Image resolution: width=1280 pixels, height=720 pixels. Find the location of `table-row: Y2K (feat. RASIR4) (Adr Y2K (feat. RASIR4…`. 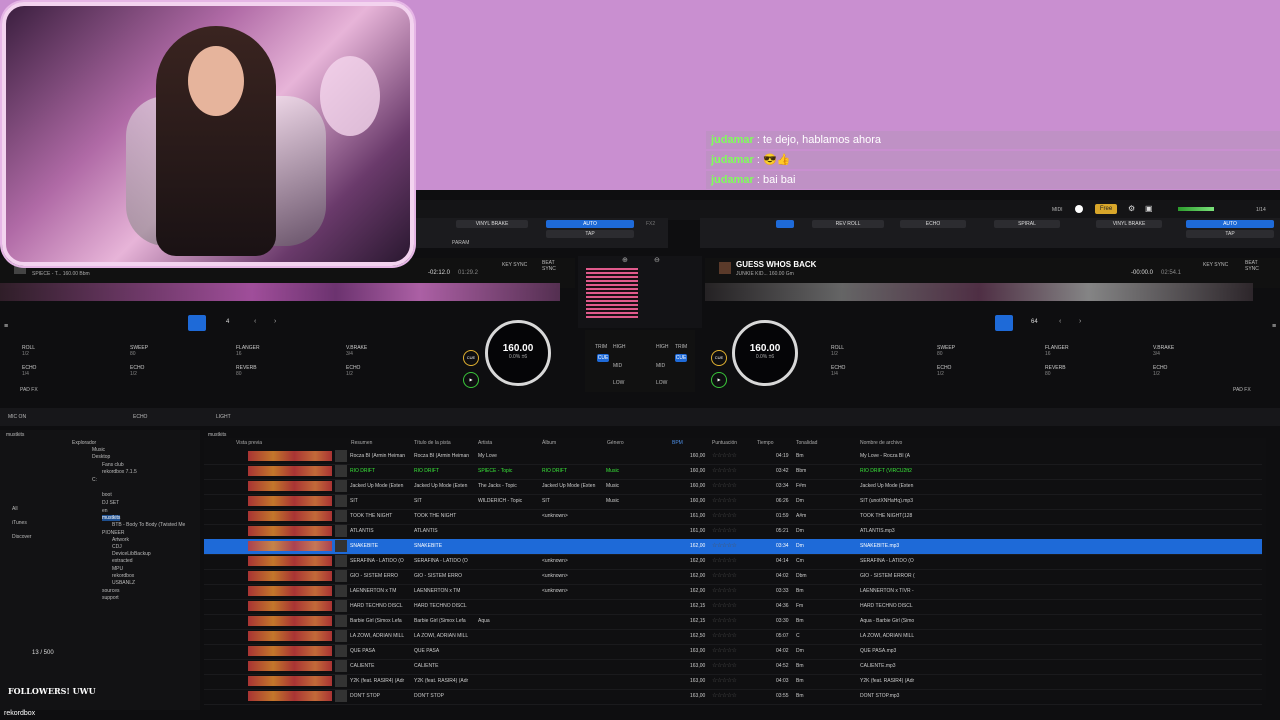

table-row: Y2K (feat. RASIR4) (Adr Y2K (feat. RASIR4… is located at coordinates (733, 682).